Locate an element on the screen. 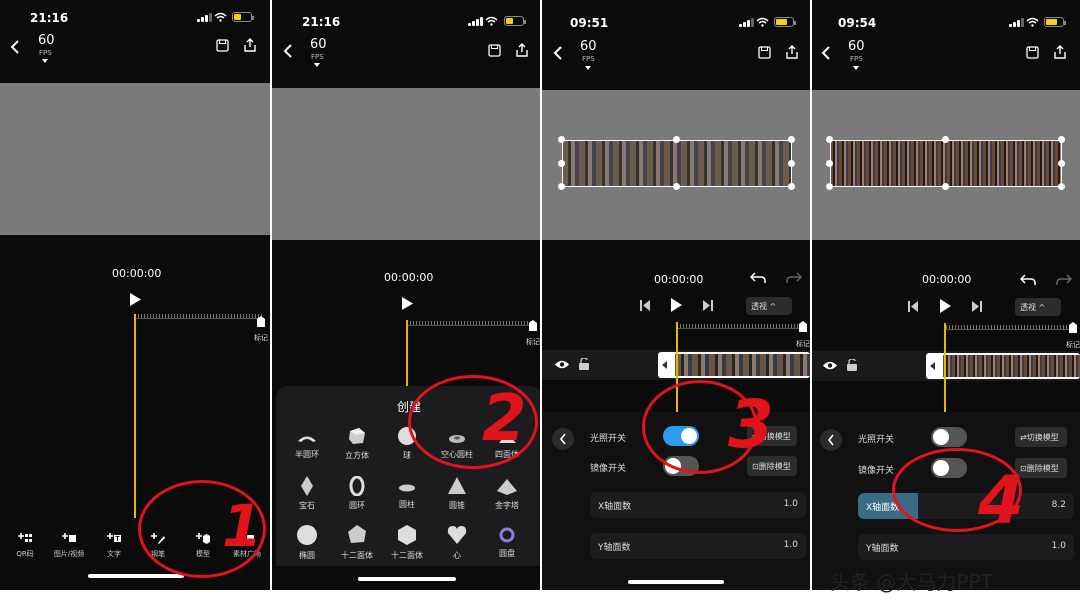  shape-ellipsoid: 椭圆 is located at coordinates (307, 542).